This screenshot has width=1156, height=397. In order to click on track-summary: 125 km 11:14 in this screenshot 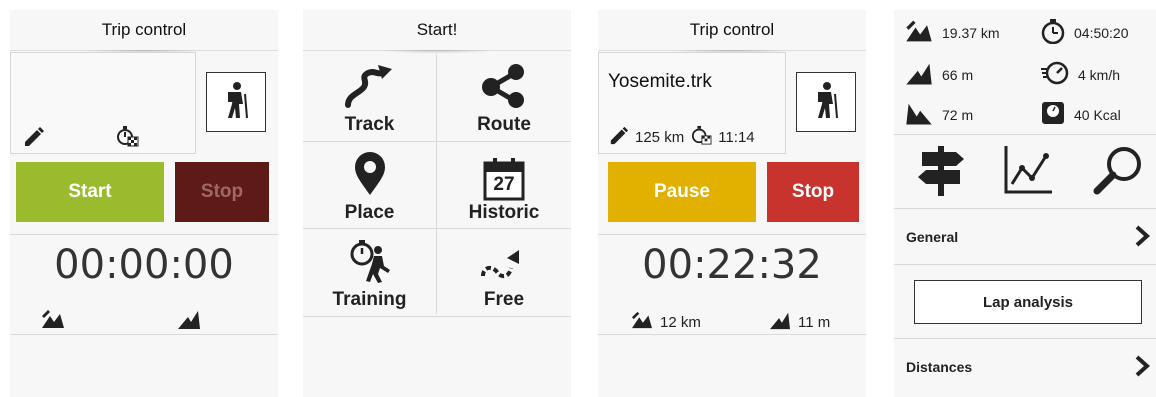, I will do `click(682, 137)`.